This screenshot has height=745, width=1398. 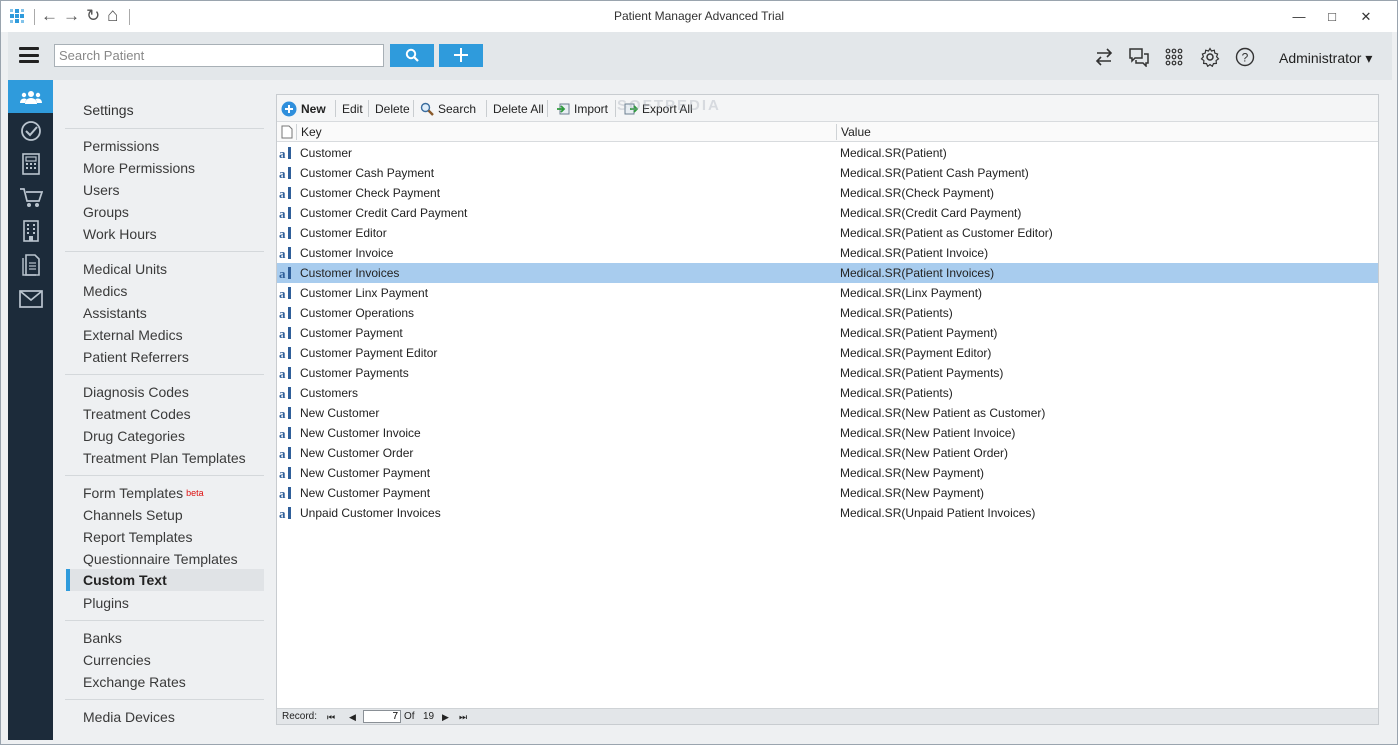 I want to click on building-module-icon, so click(x=30, y=230).